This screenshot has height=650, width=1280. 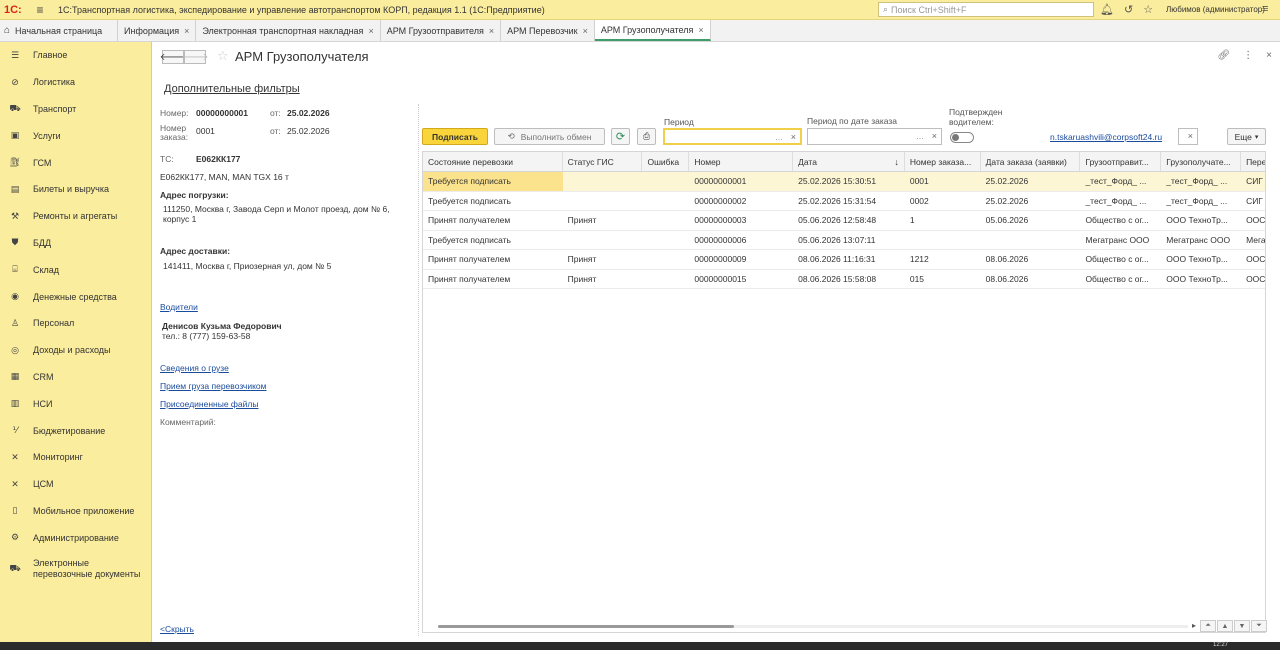 I want to click on attached-files-link: Присоединенные файлы, so click(x=209, y=404).